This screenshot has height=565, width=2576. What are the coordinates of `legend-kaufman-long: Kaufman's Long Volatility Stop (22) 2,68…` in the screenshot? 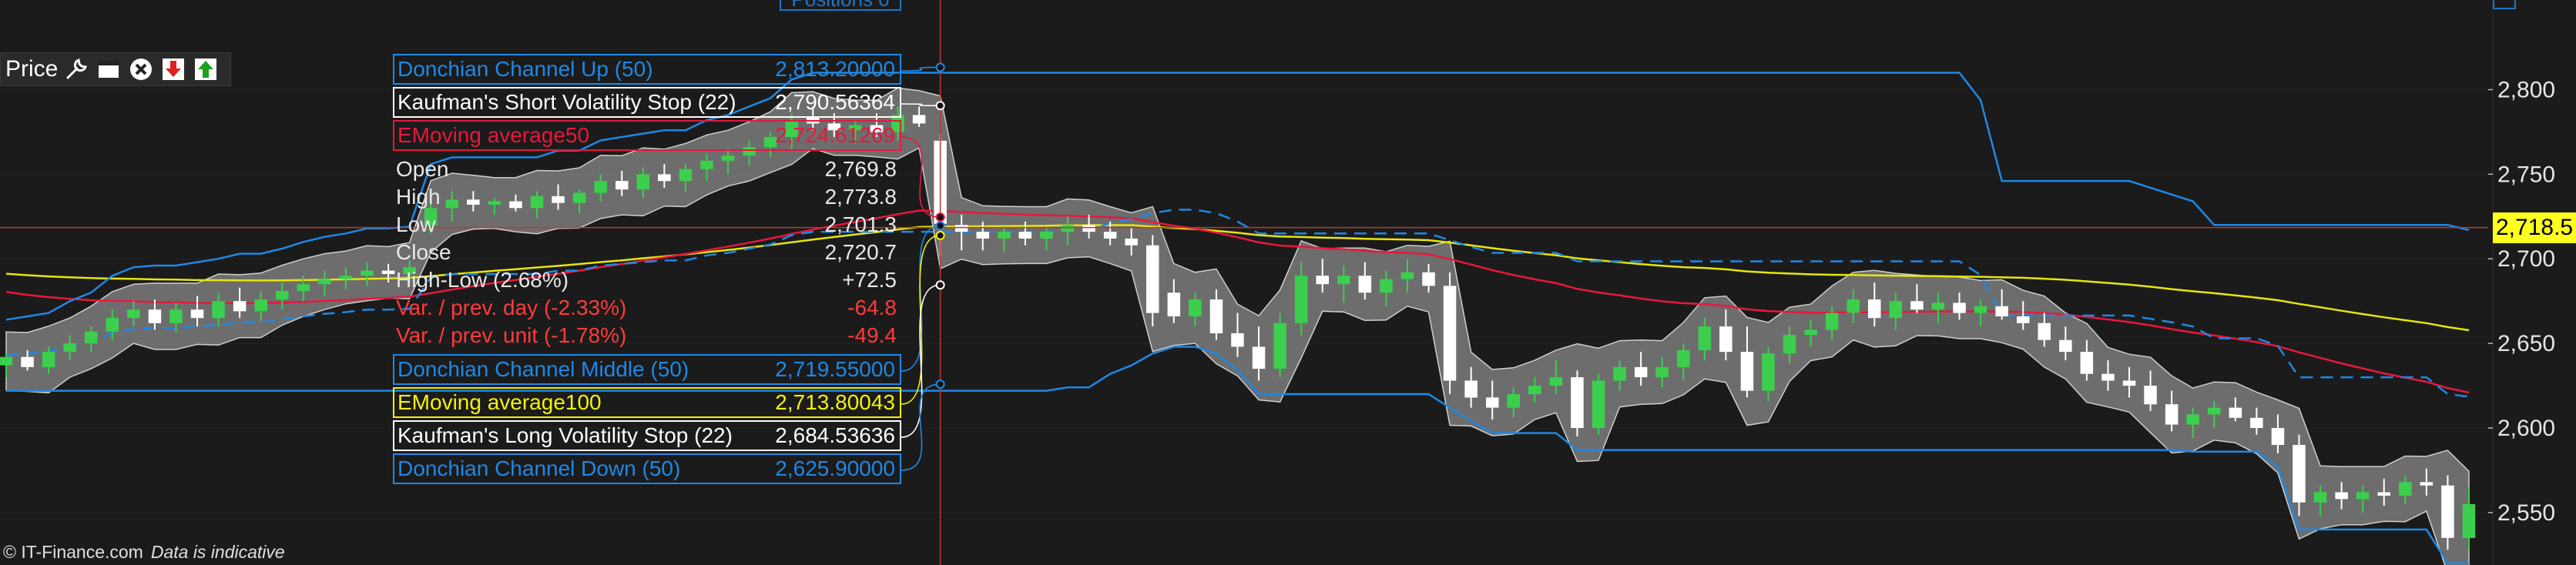 It's located at (647, 436).